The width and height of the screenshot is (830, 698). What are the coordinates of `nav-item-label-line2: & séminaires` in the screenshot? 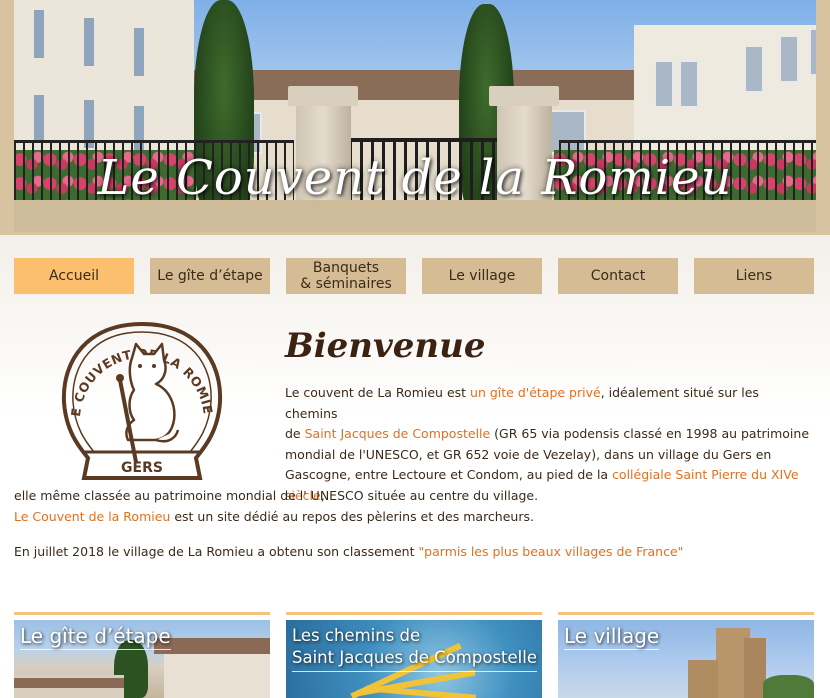 It's located at (346, 284).